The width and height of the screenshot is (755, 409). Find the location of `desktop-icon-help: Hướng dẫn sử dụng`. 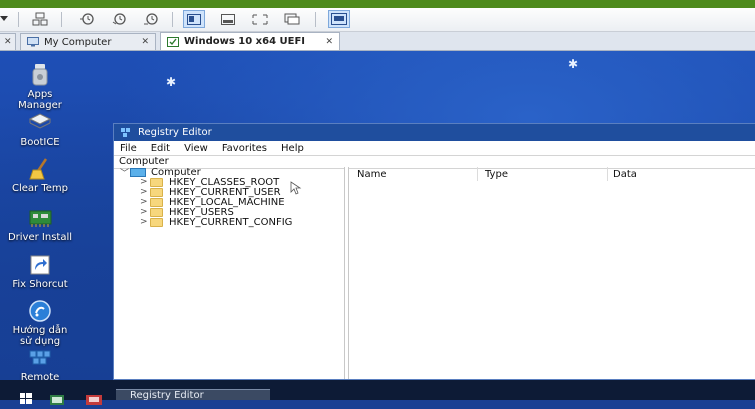

desktop-icon-help: Hướng dẫn sử dụng is located at coordinates (40, 322).